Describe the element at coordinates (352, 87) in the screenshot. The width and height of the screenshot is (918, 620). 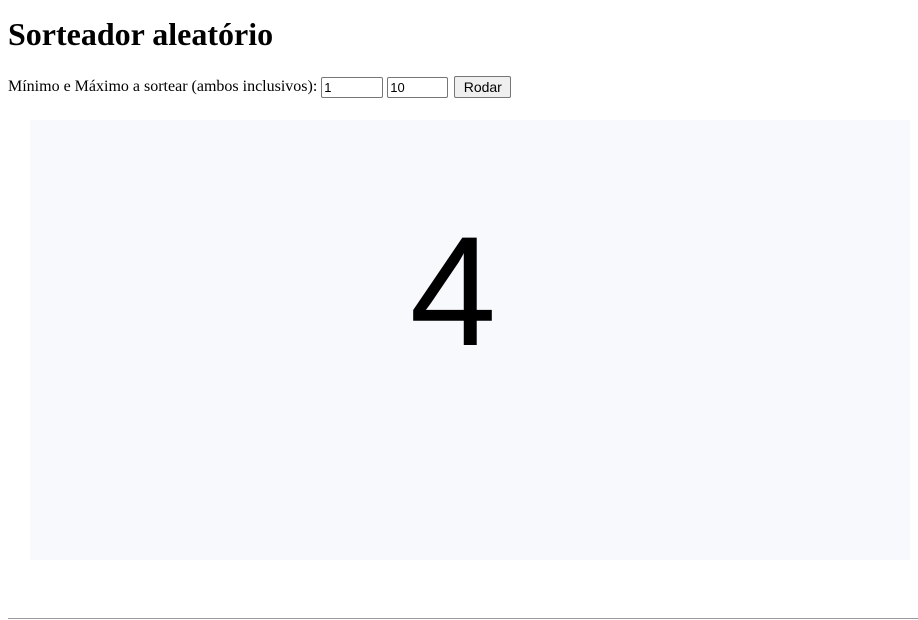
I see `min-input` at that location.